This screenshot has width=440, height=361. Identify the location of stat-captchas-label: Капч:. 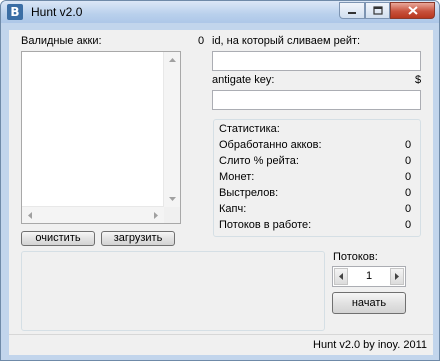
(233, 209).